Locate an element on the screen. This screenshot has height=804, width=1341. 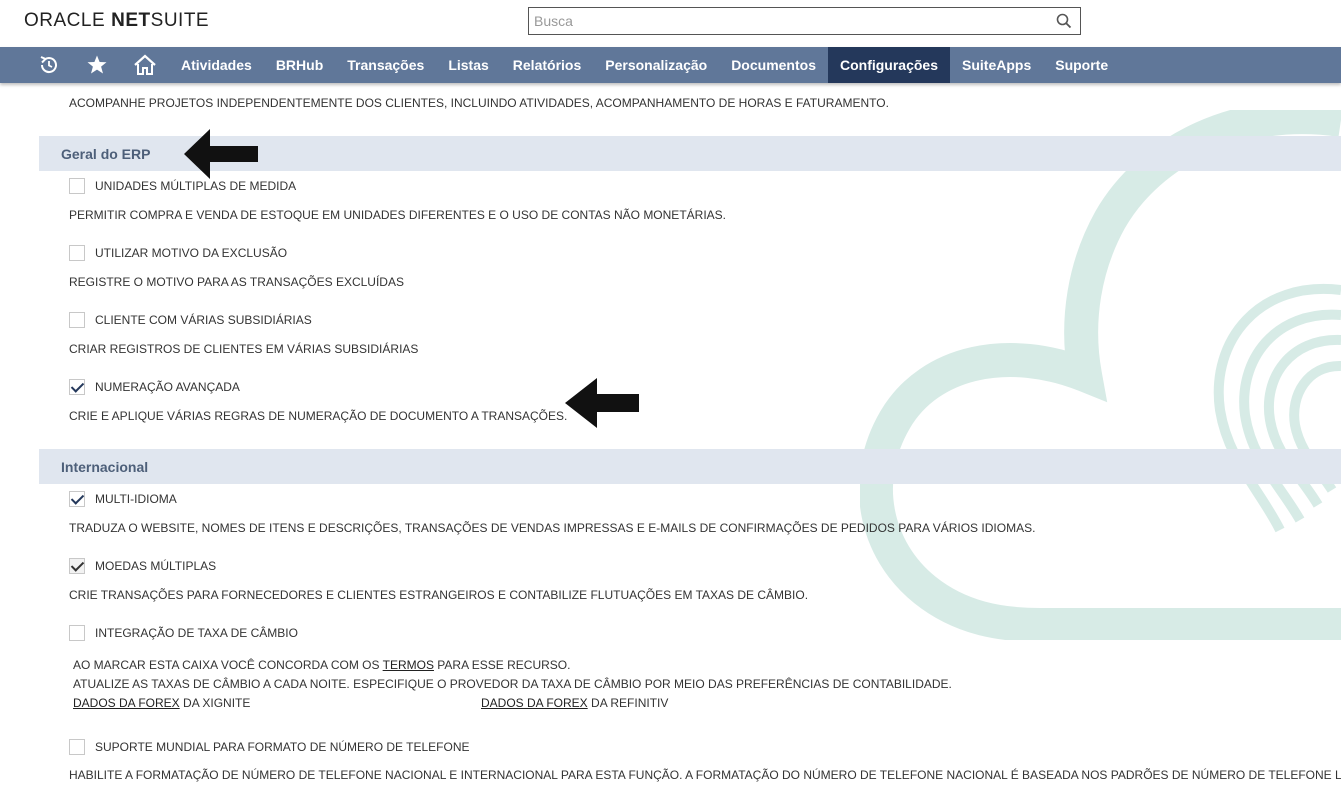
nav-configuracoes: Configurações is located at coordinates (888, 65).